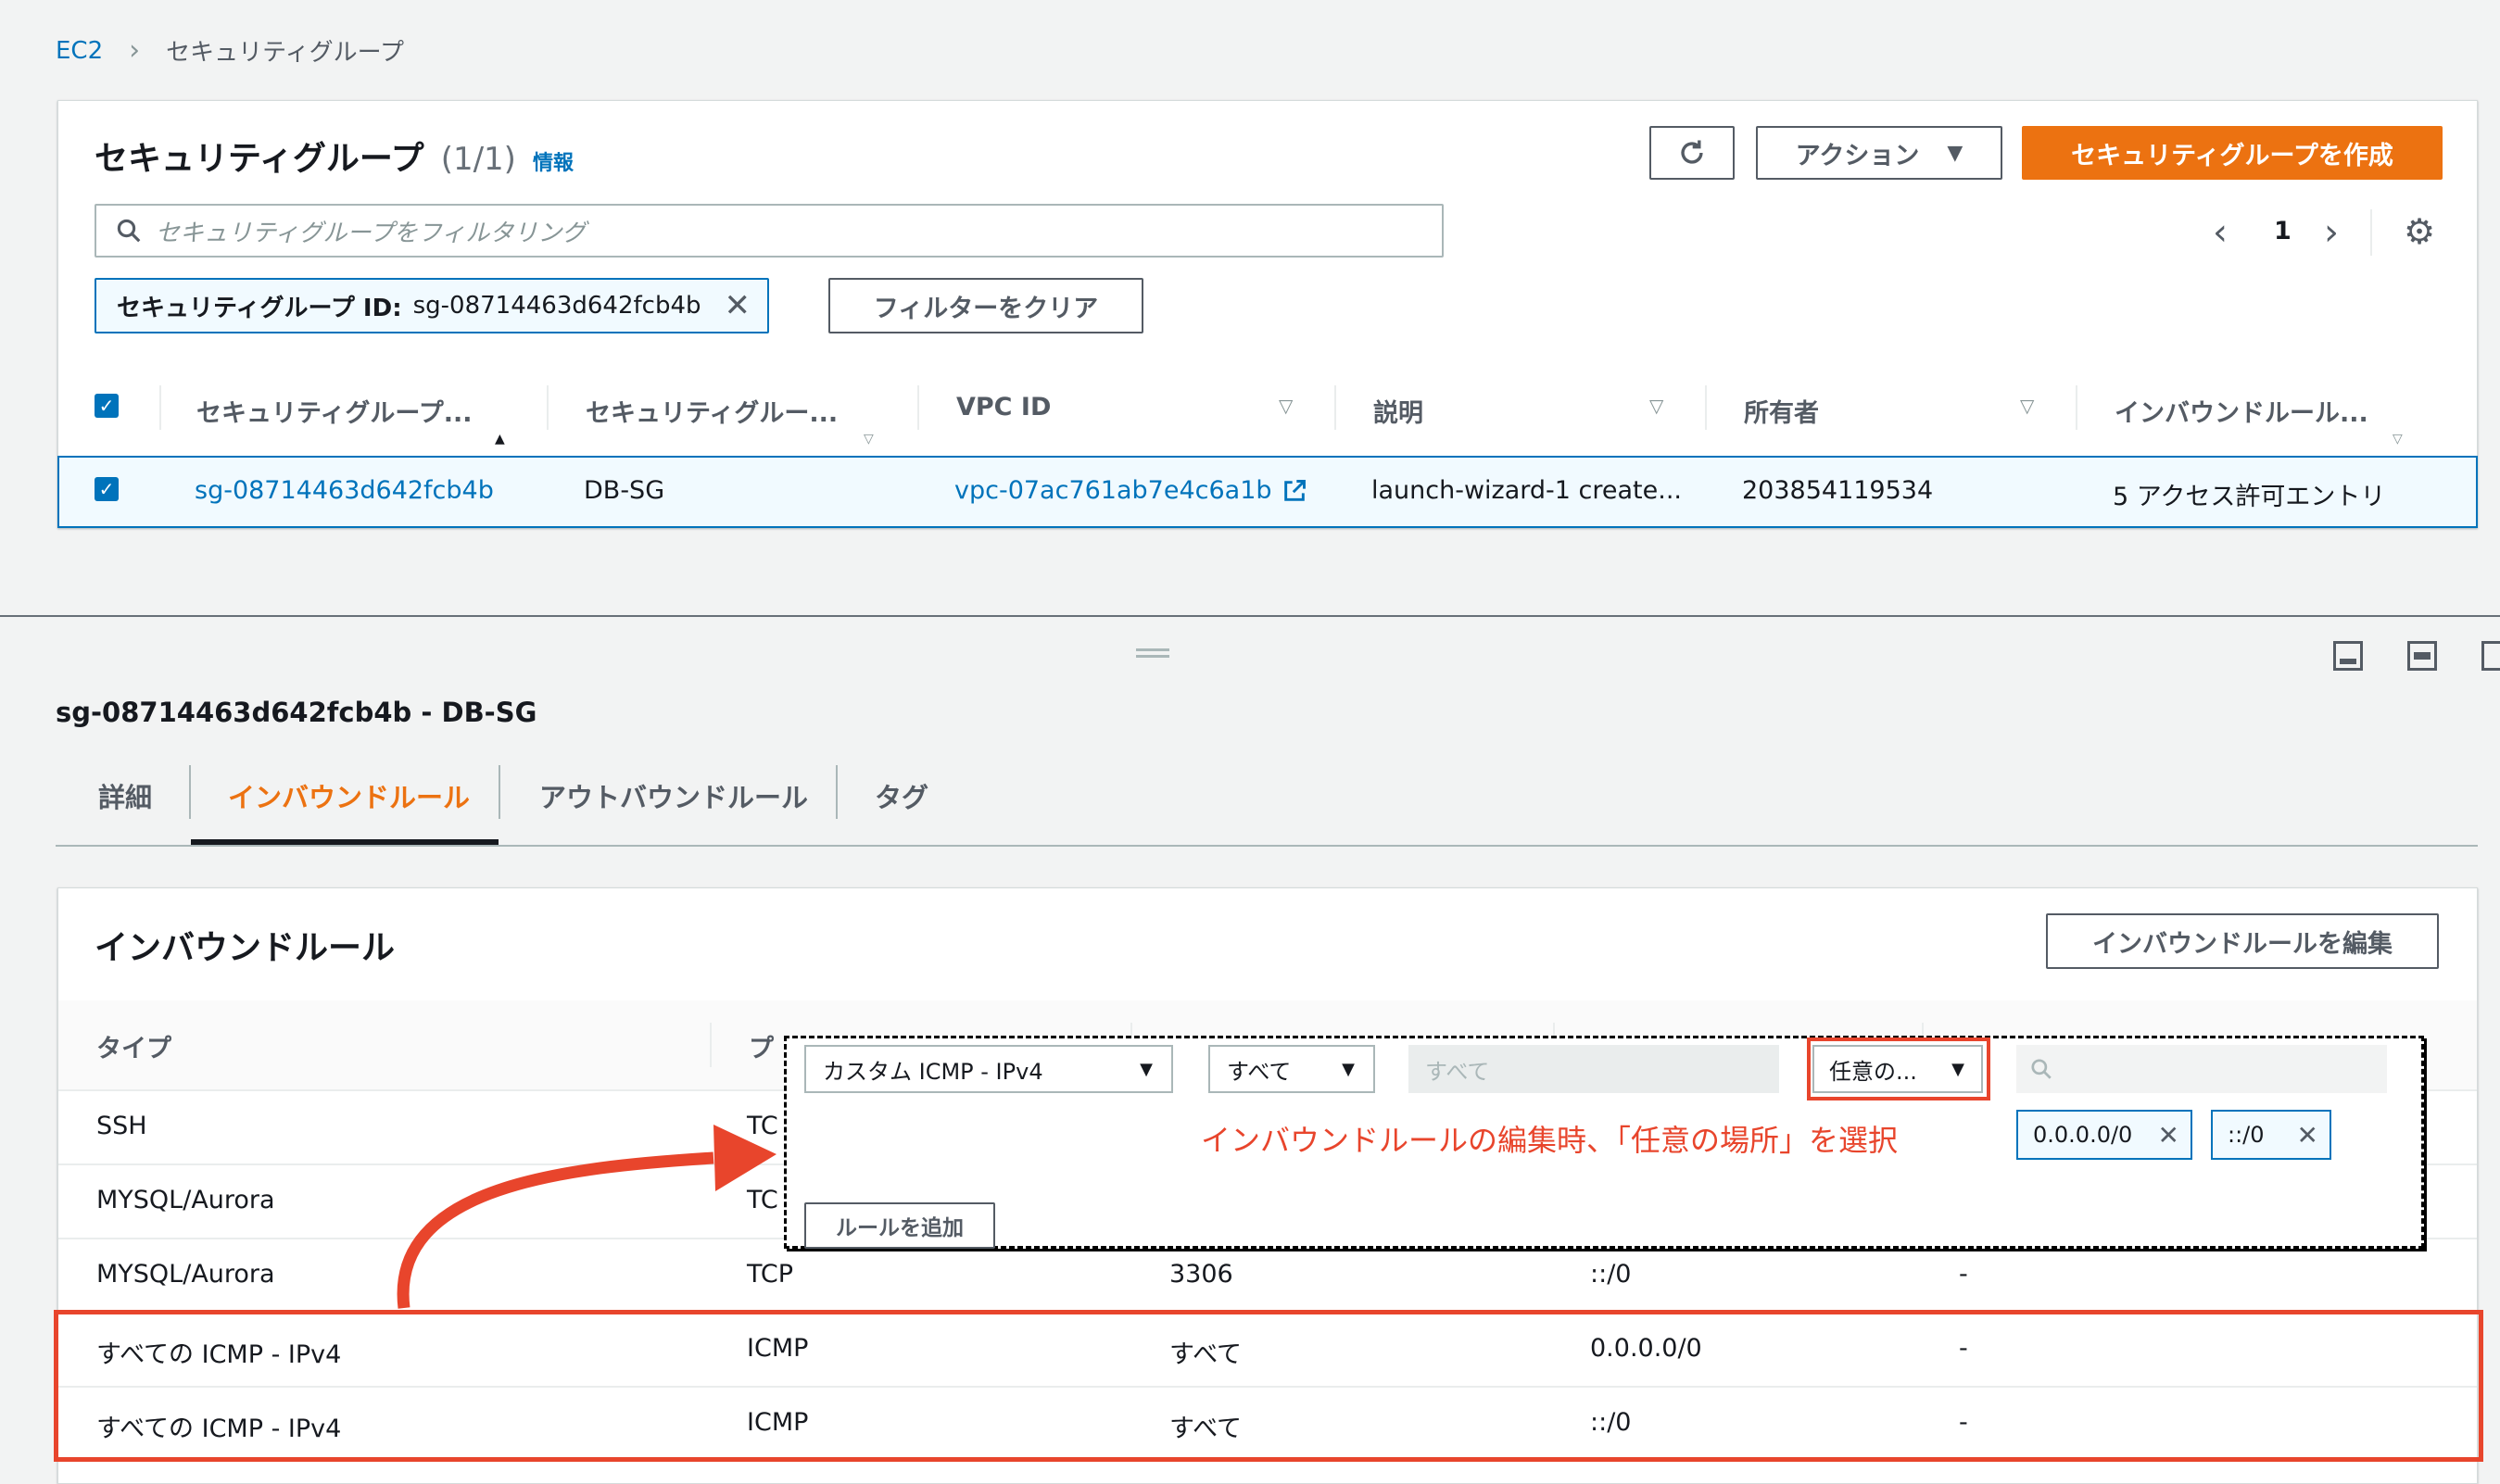  I want to click on highlight-box, so click(1268, 1386).